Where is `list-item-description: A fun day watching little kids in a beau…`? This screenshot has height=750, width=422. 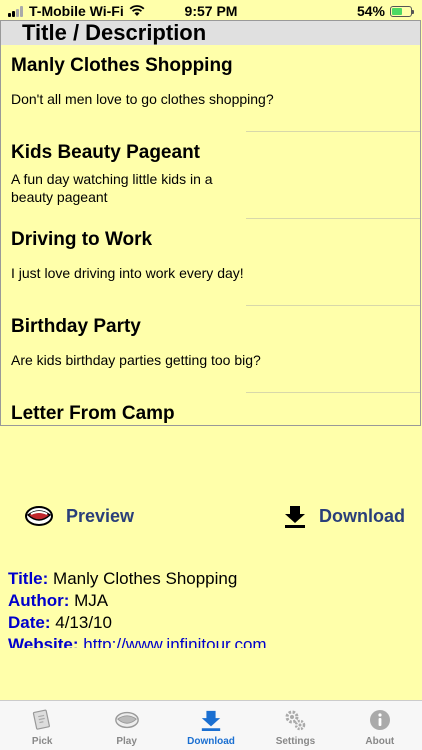
list-item-description: A fun day watching little kids in a beau… is located at coordinates (112, 188).